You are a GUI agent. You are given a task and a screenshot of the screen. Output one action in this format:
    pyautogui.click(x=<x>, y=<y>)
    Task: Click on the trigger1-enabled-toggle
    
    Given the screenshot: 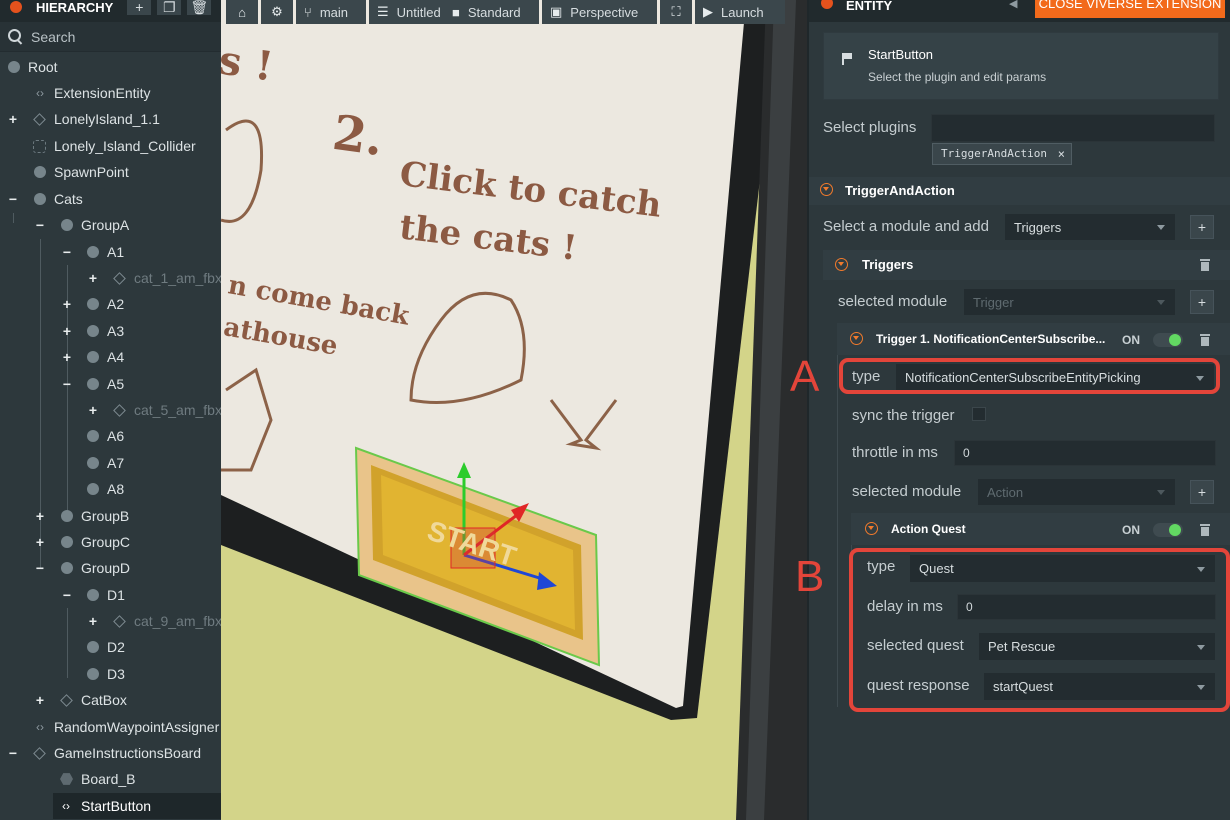 What is the action you would take?
    pyautogui.click(x=1168, y=340)
    